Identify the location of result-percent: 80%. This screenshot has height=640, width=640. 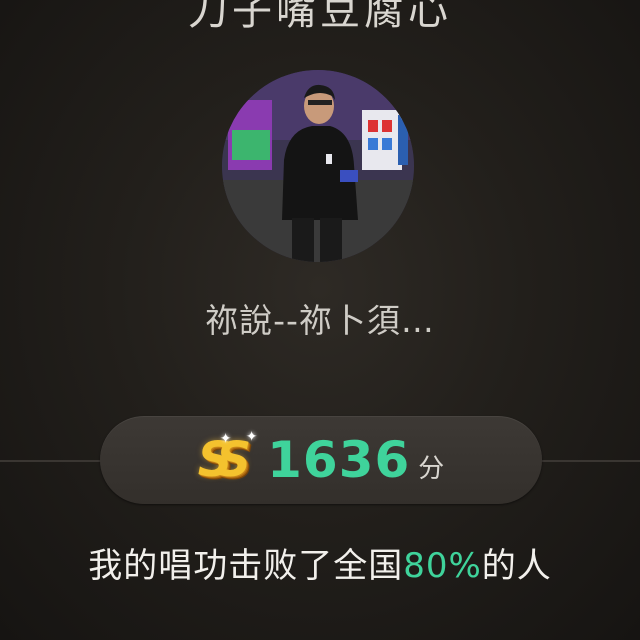
(442, 566).